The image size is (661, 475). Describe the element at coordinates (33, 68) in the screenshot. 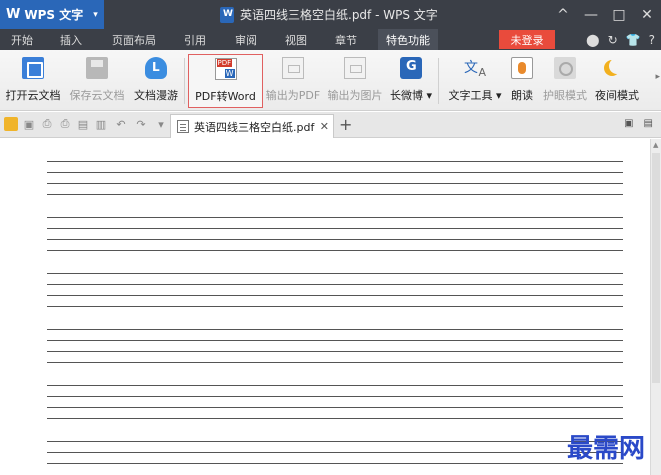

I see `cloud-open-icon` at that location.